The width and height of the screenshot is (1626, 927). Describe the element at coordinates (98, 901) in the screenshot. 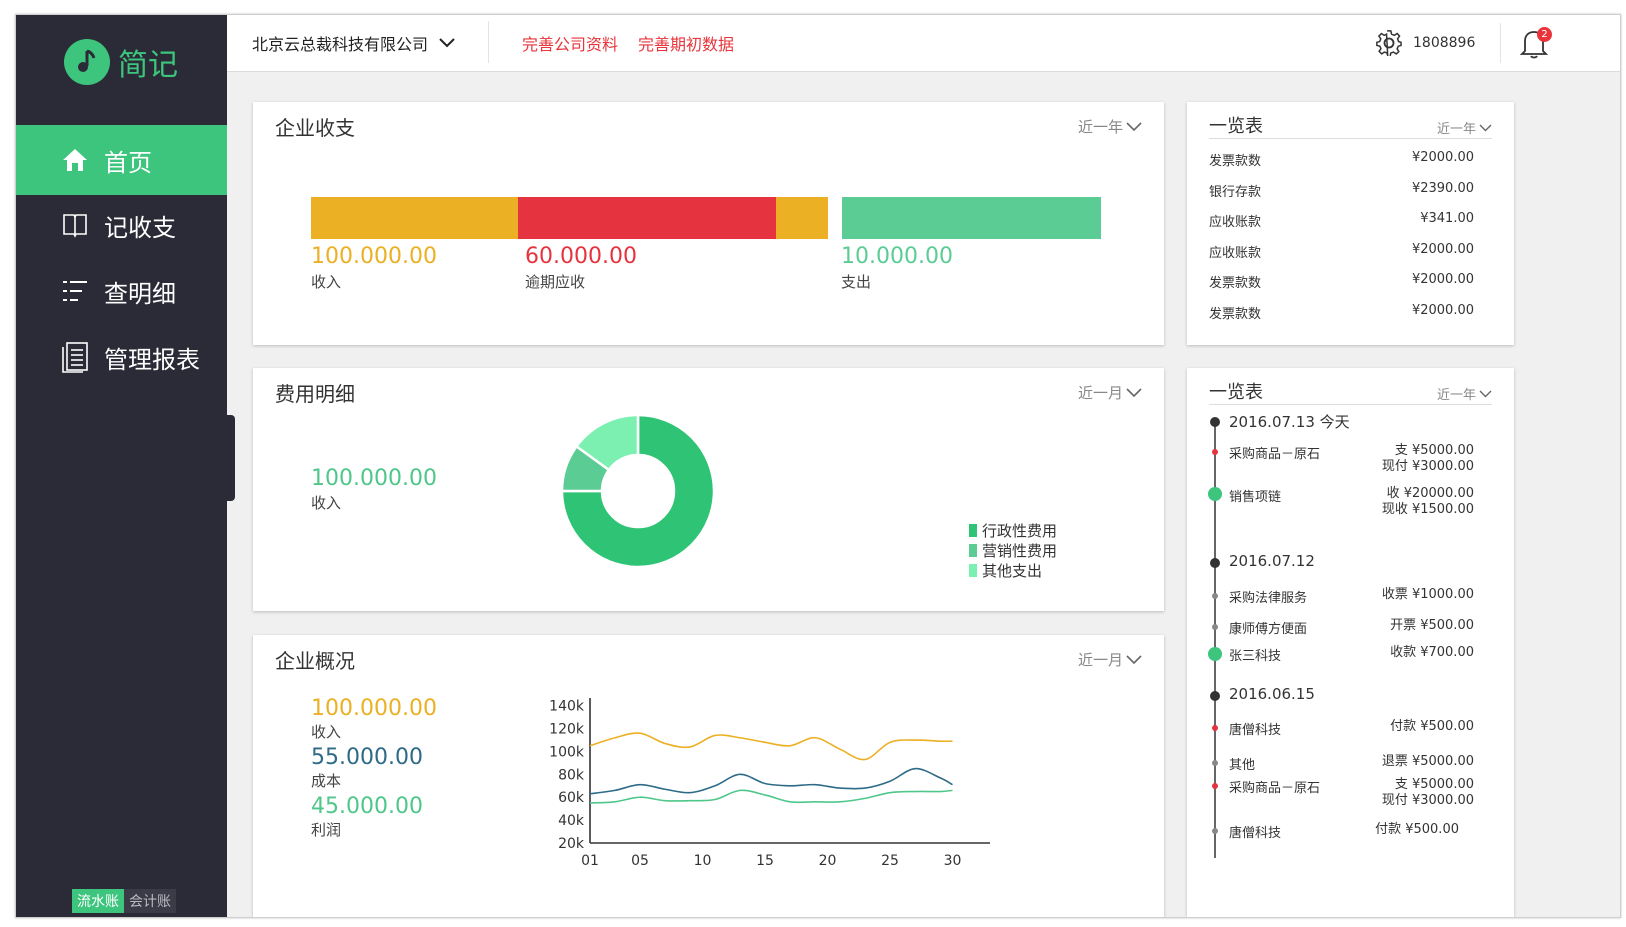

I see `mode-cashbook: 流水账` at that location.